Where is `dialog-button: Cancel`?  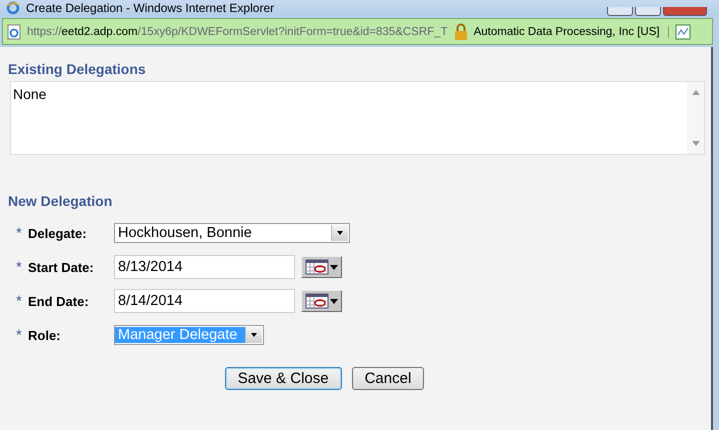
dialog-button: Cancel is located at coordinates (388, 378).